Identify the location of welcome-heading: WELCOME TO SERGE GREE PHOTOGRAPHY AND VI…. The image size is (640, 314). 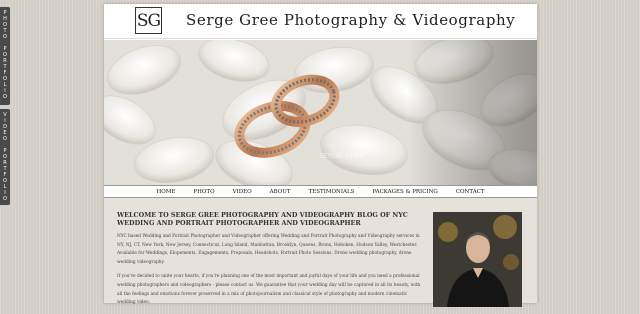
(262, 219).